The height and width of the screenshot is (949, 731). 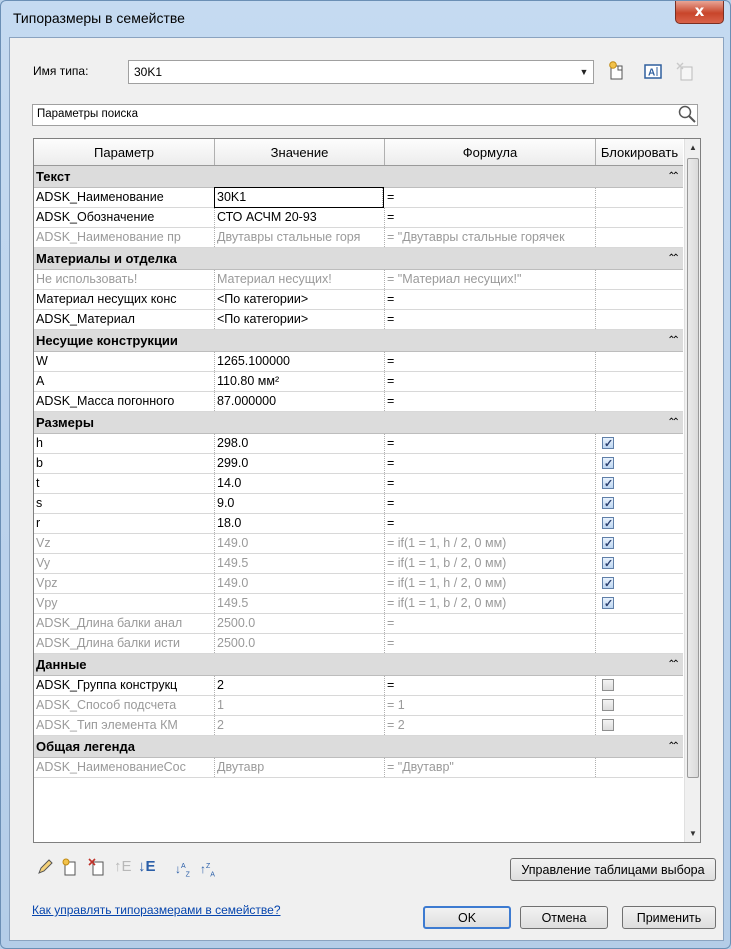 I want to click on table-row: r 18.0 =, so click(x=358, y=524).